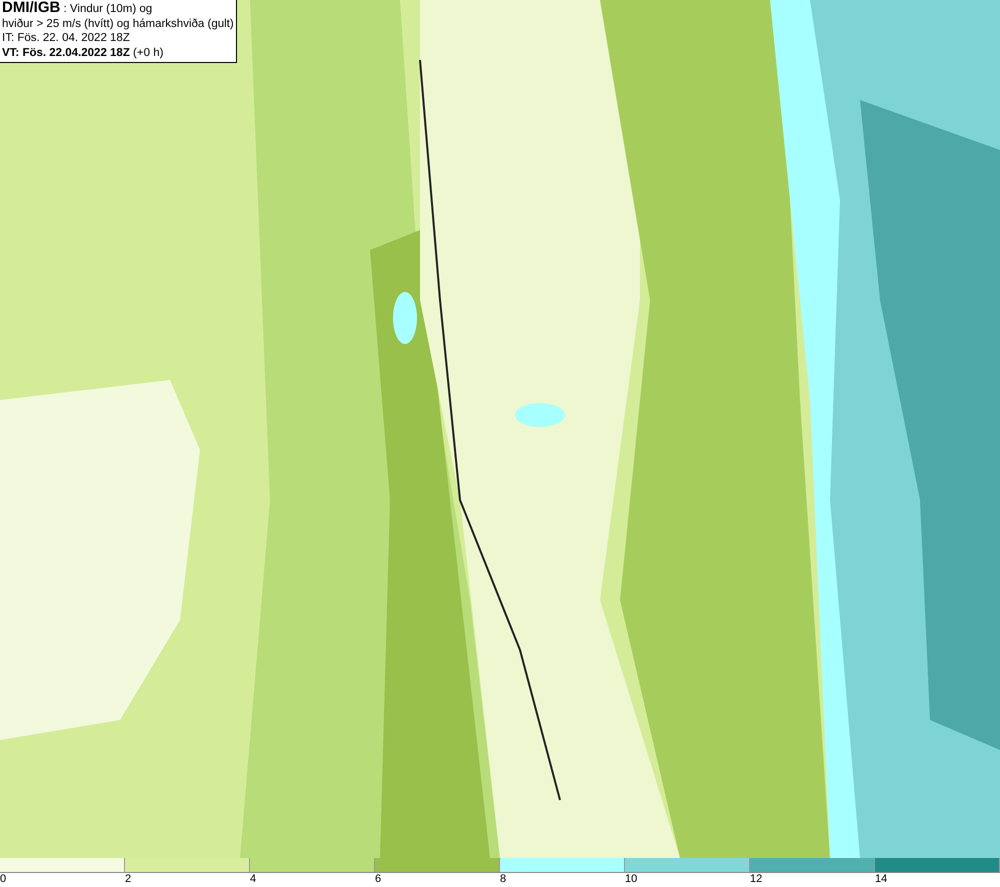  What do you see at coordinates (118, 23) in the screenshot?
I see `map-subtitle: hviður > 25 m/s (hvítt) og hámarkshviða (gult)` at bounding box center [118, 23].